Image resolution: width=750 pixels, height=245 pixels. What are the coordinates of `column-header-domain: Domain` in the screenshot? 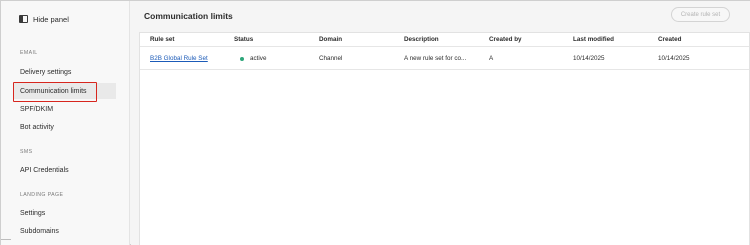 It's located at (330, 39).